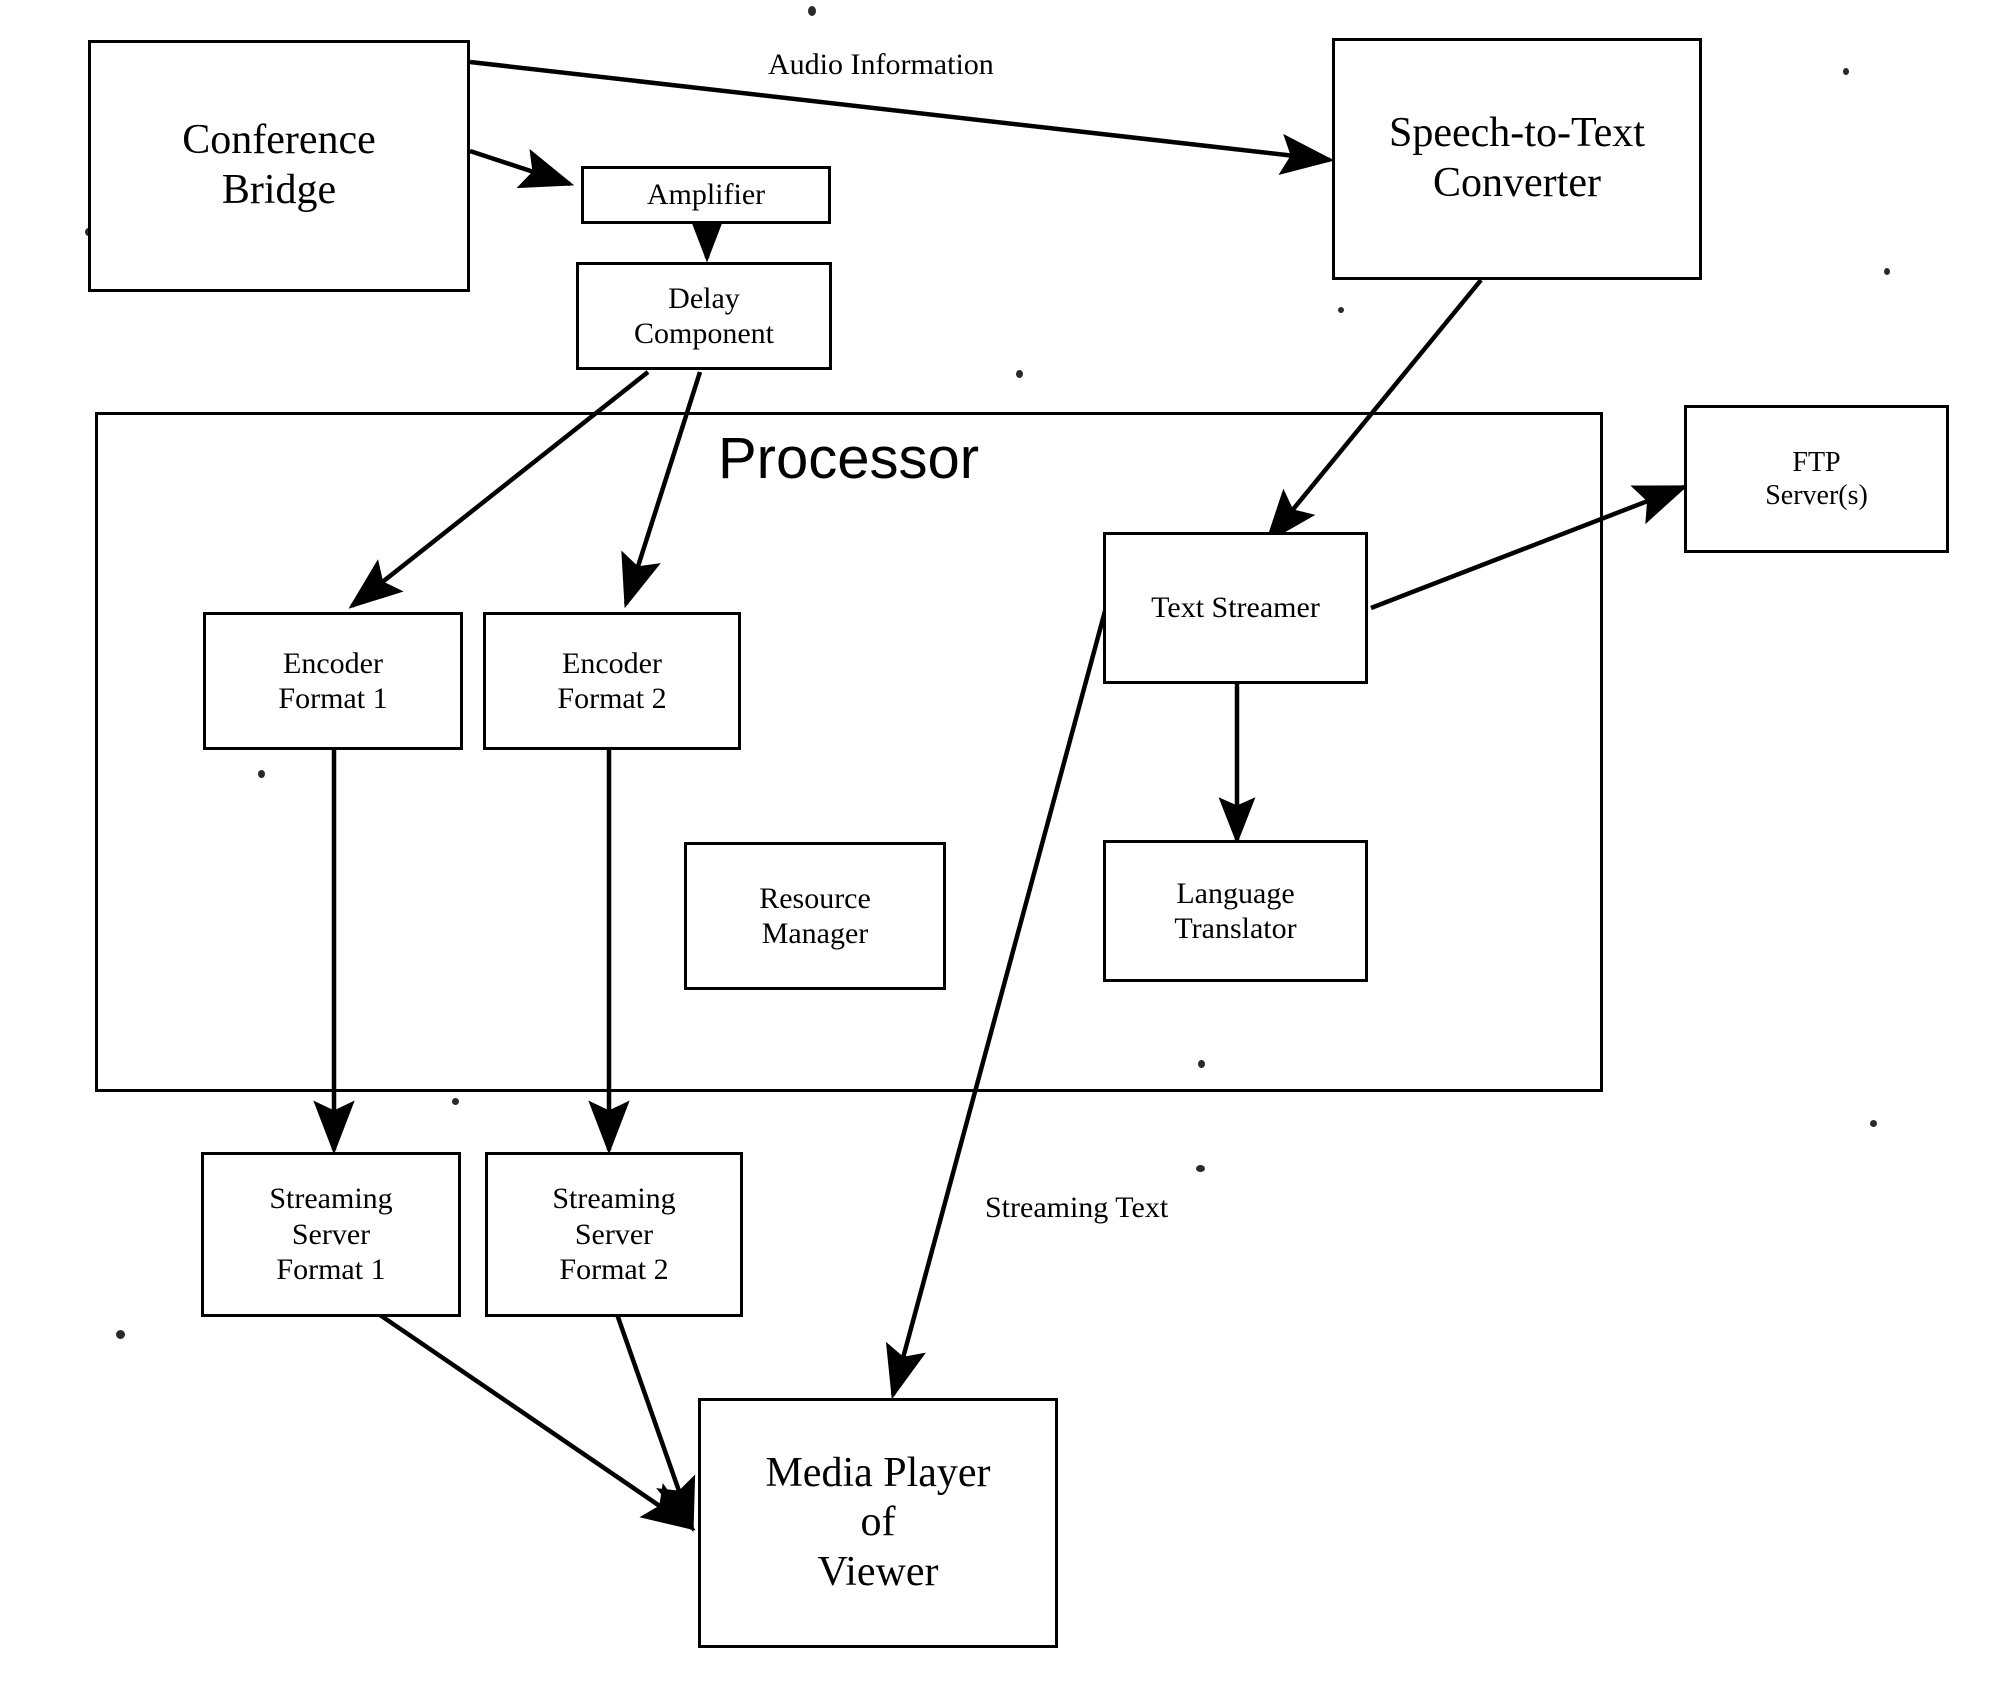 The image size is (2000, 1682). Describe the element at coordinates (704, 298) in the screenshot. I see `delay-component-line-1: Delay` at that location.